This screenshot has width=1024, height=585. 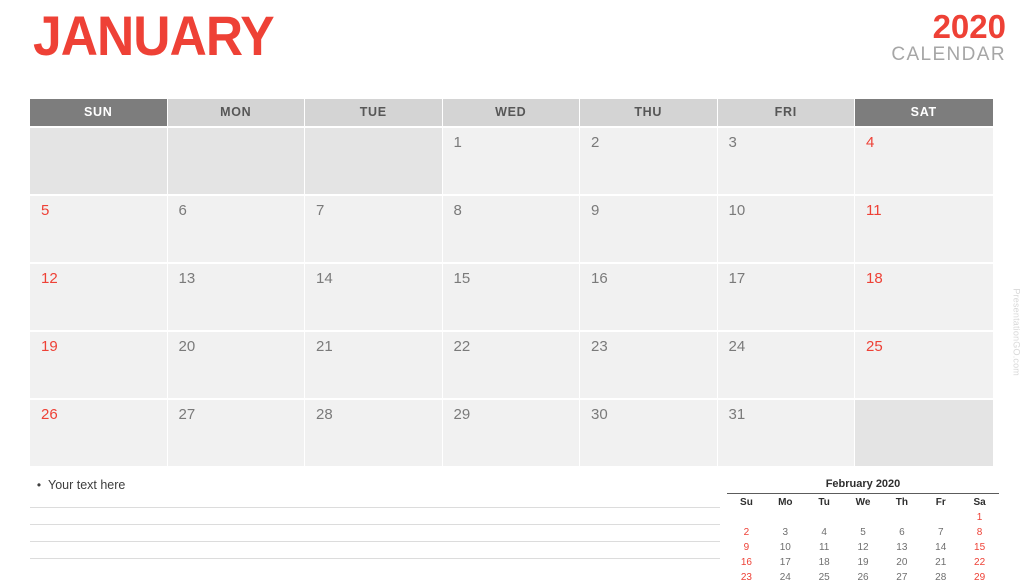 I want to click on mini-day-13: 13, so click(x=901, y=547).